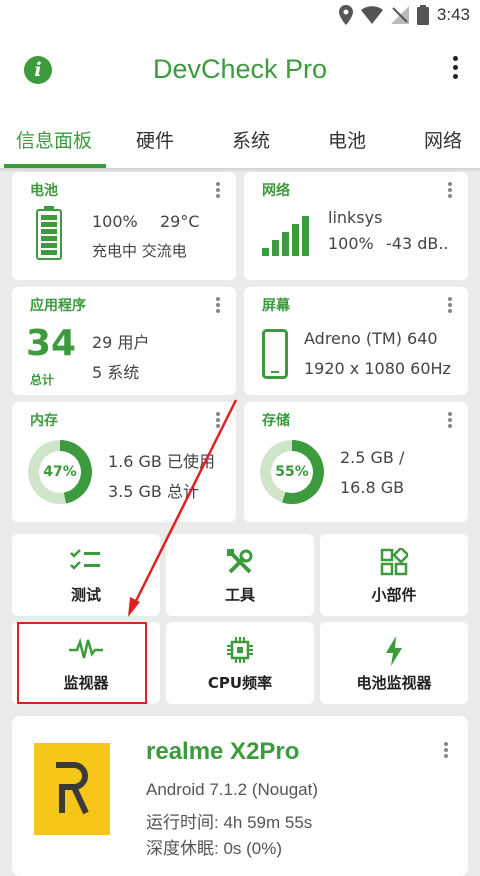  What do you see at coordinates (446, 750) in the screenshot?
I see `card-menu-icon` at bounding box center [446, 750].